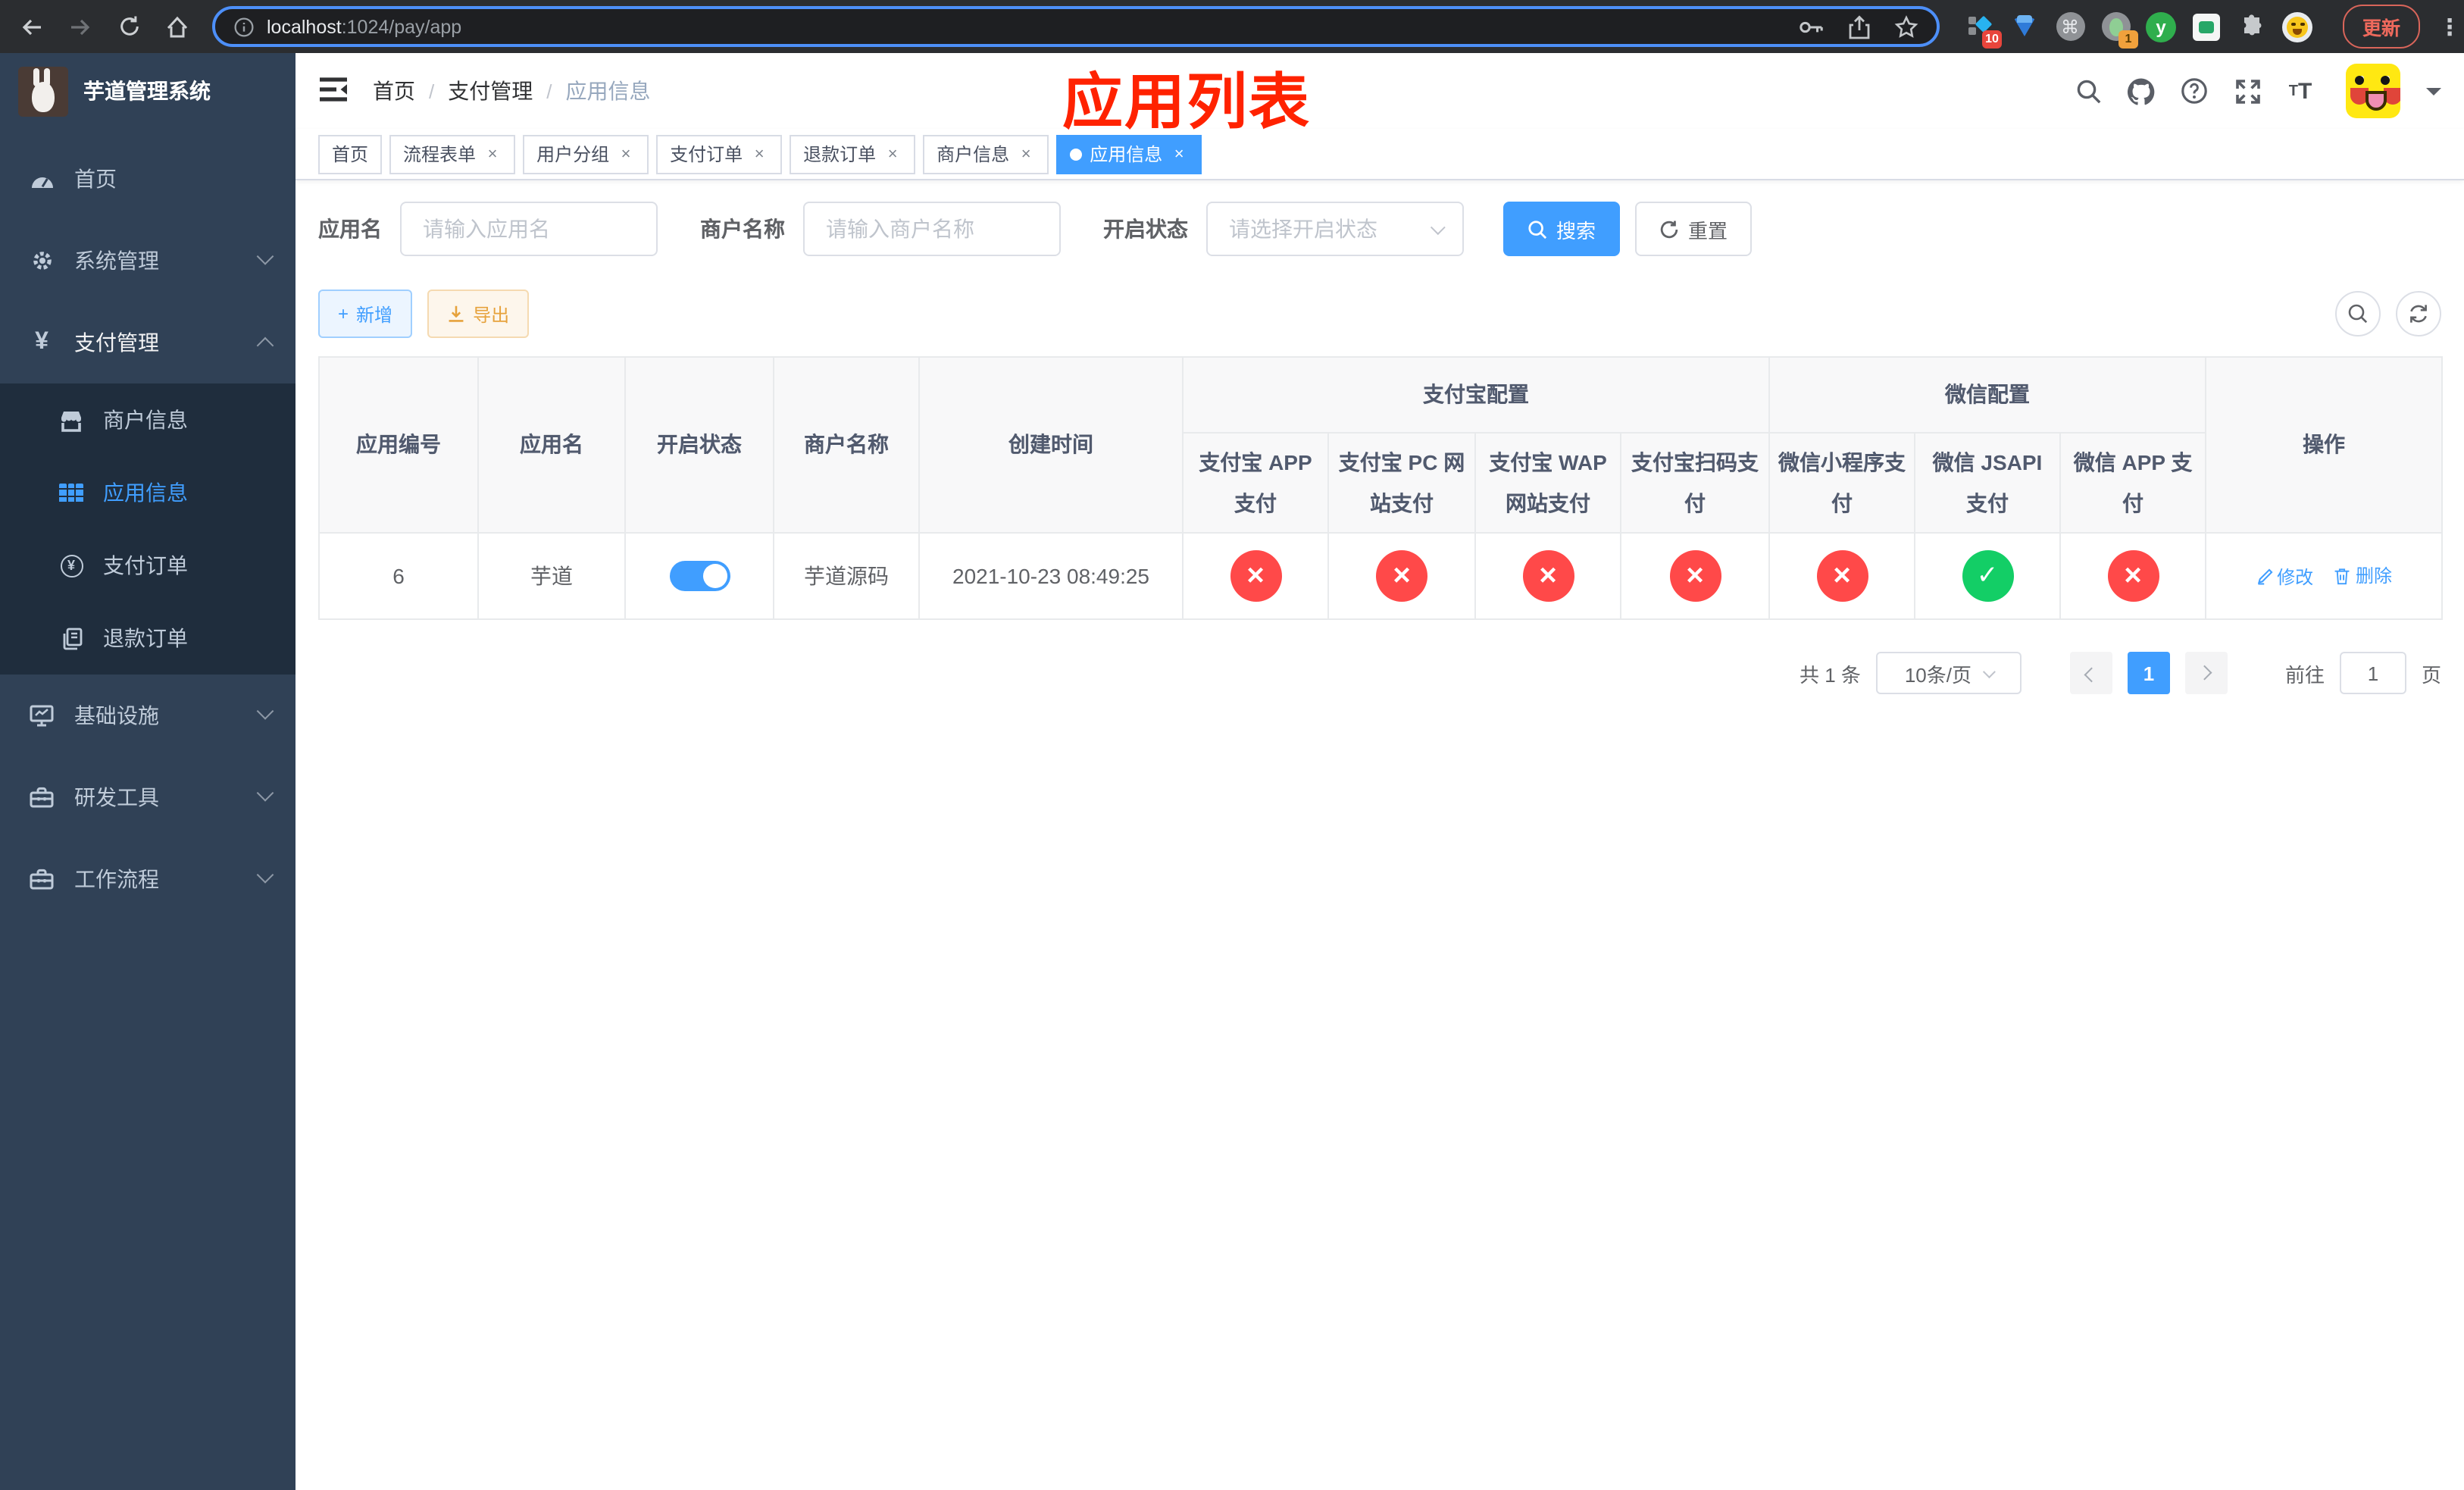 This screenshot has width=2464, height=1490. What do you see at coordinates (147, 492) in the screenshot?
I see `sidebar-item-app-info: 应用信息` at bounding box center [147, 492].